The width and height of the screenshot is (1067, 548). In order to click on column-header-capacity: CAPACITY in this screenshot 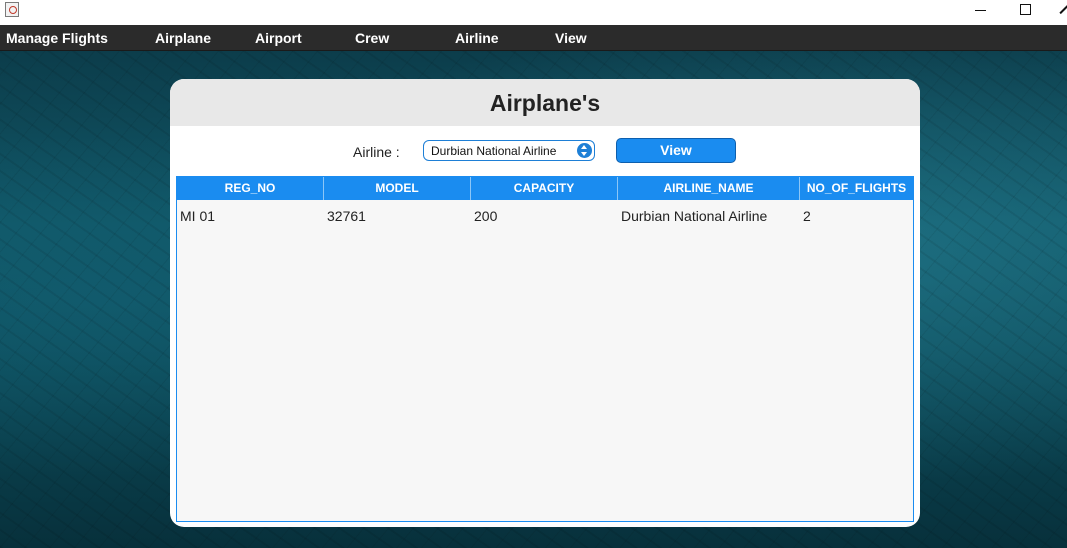, I will do `click(544, 188)`.